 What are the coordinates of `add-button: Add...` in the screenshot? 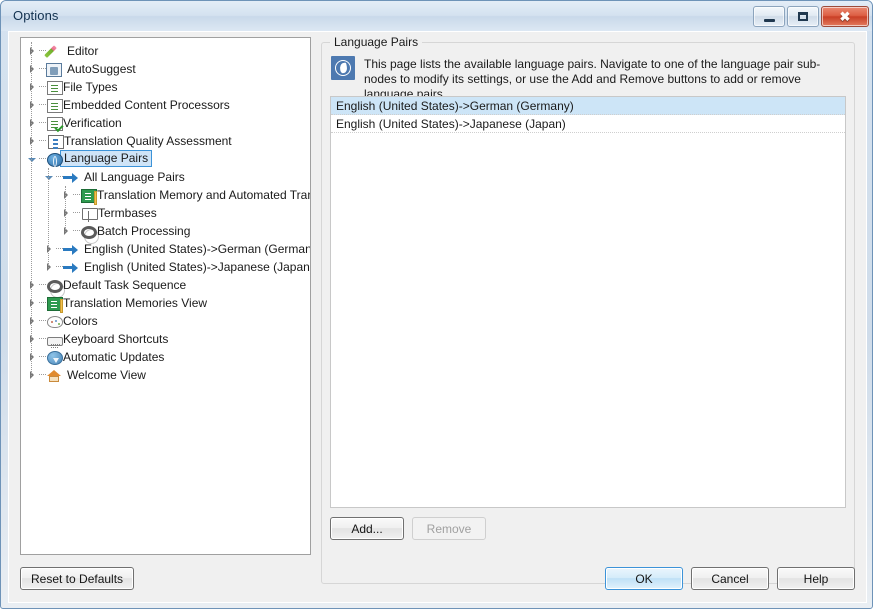 It's located at (367, 528).